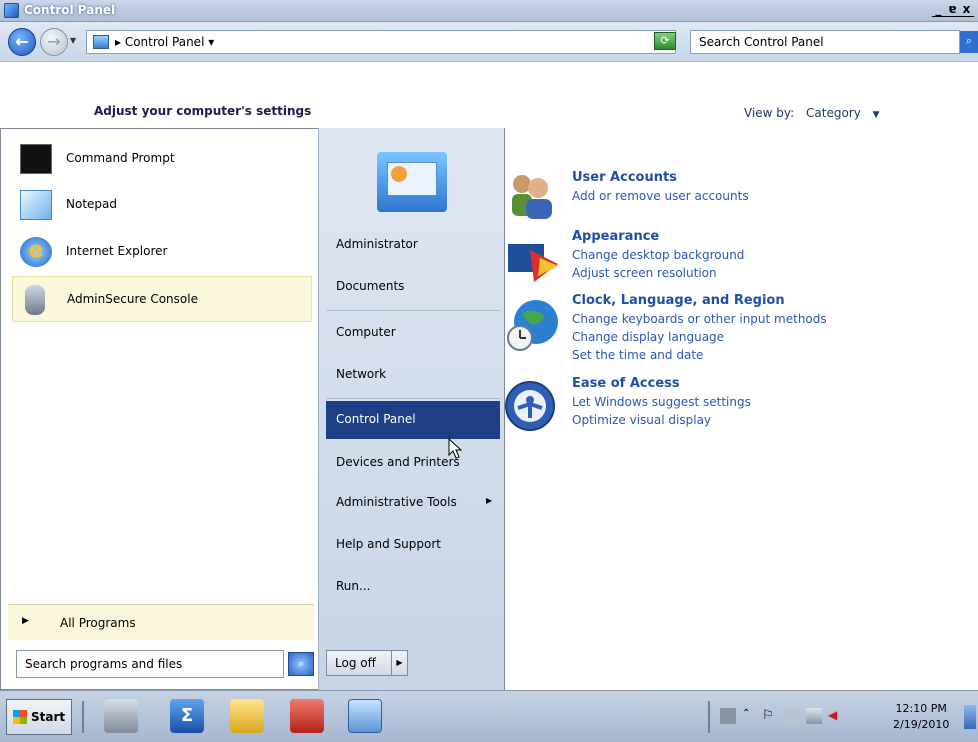  What do you see at coordinates (161, 622) in the screenshot?
I see `all-programs: ▶ All Programs` at bounding box center [161, 622].